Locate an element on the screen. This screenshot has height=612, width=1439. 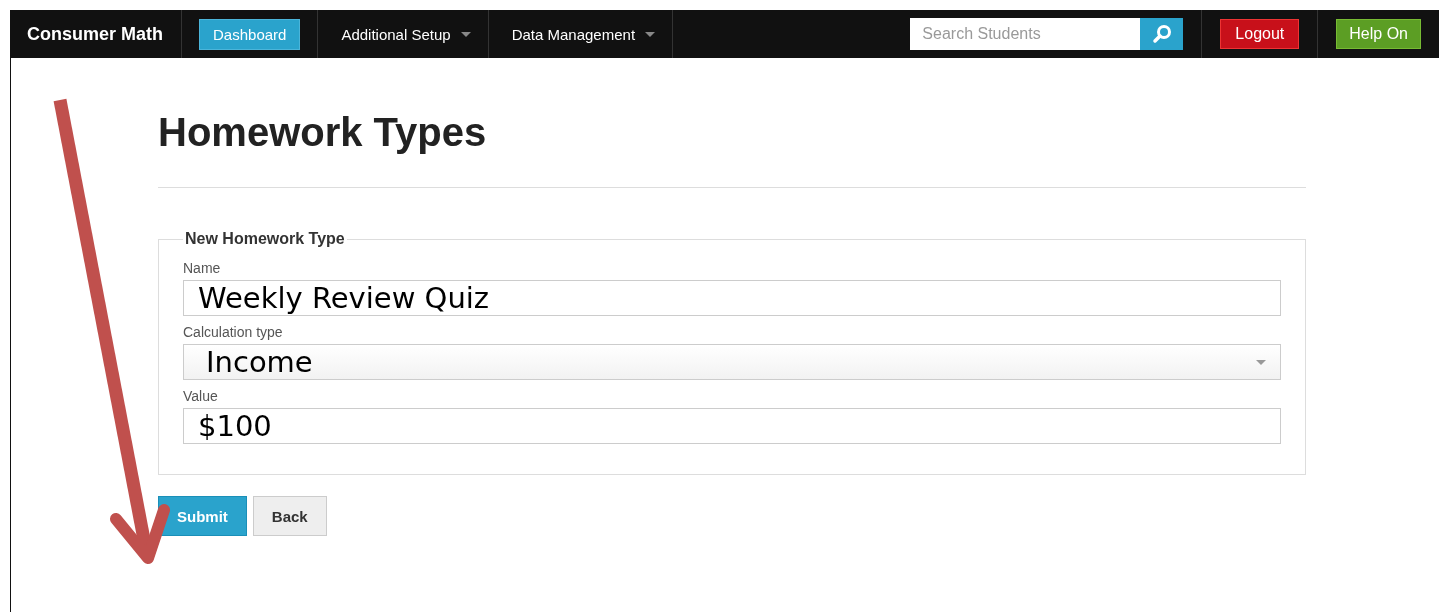
page-title: Homework Types is located at coordinates (323, 132).